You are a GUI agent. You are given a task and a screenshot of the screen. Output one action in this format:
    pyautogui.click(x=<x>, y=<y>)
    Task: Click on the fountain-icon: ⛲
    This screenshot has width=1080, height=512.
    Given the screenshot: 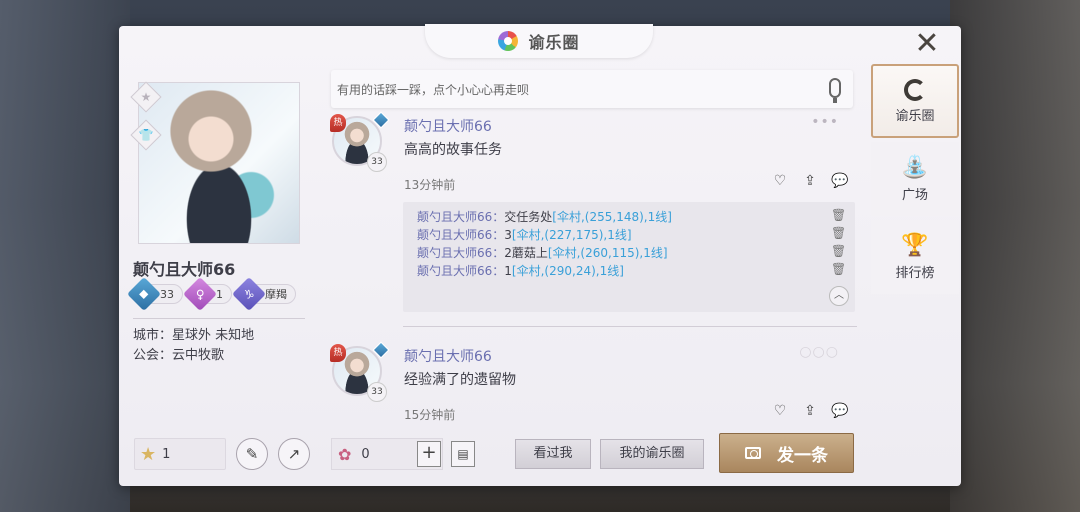 What is the action you would take?
    pyautogui.click(x=915, y=167)
    